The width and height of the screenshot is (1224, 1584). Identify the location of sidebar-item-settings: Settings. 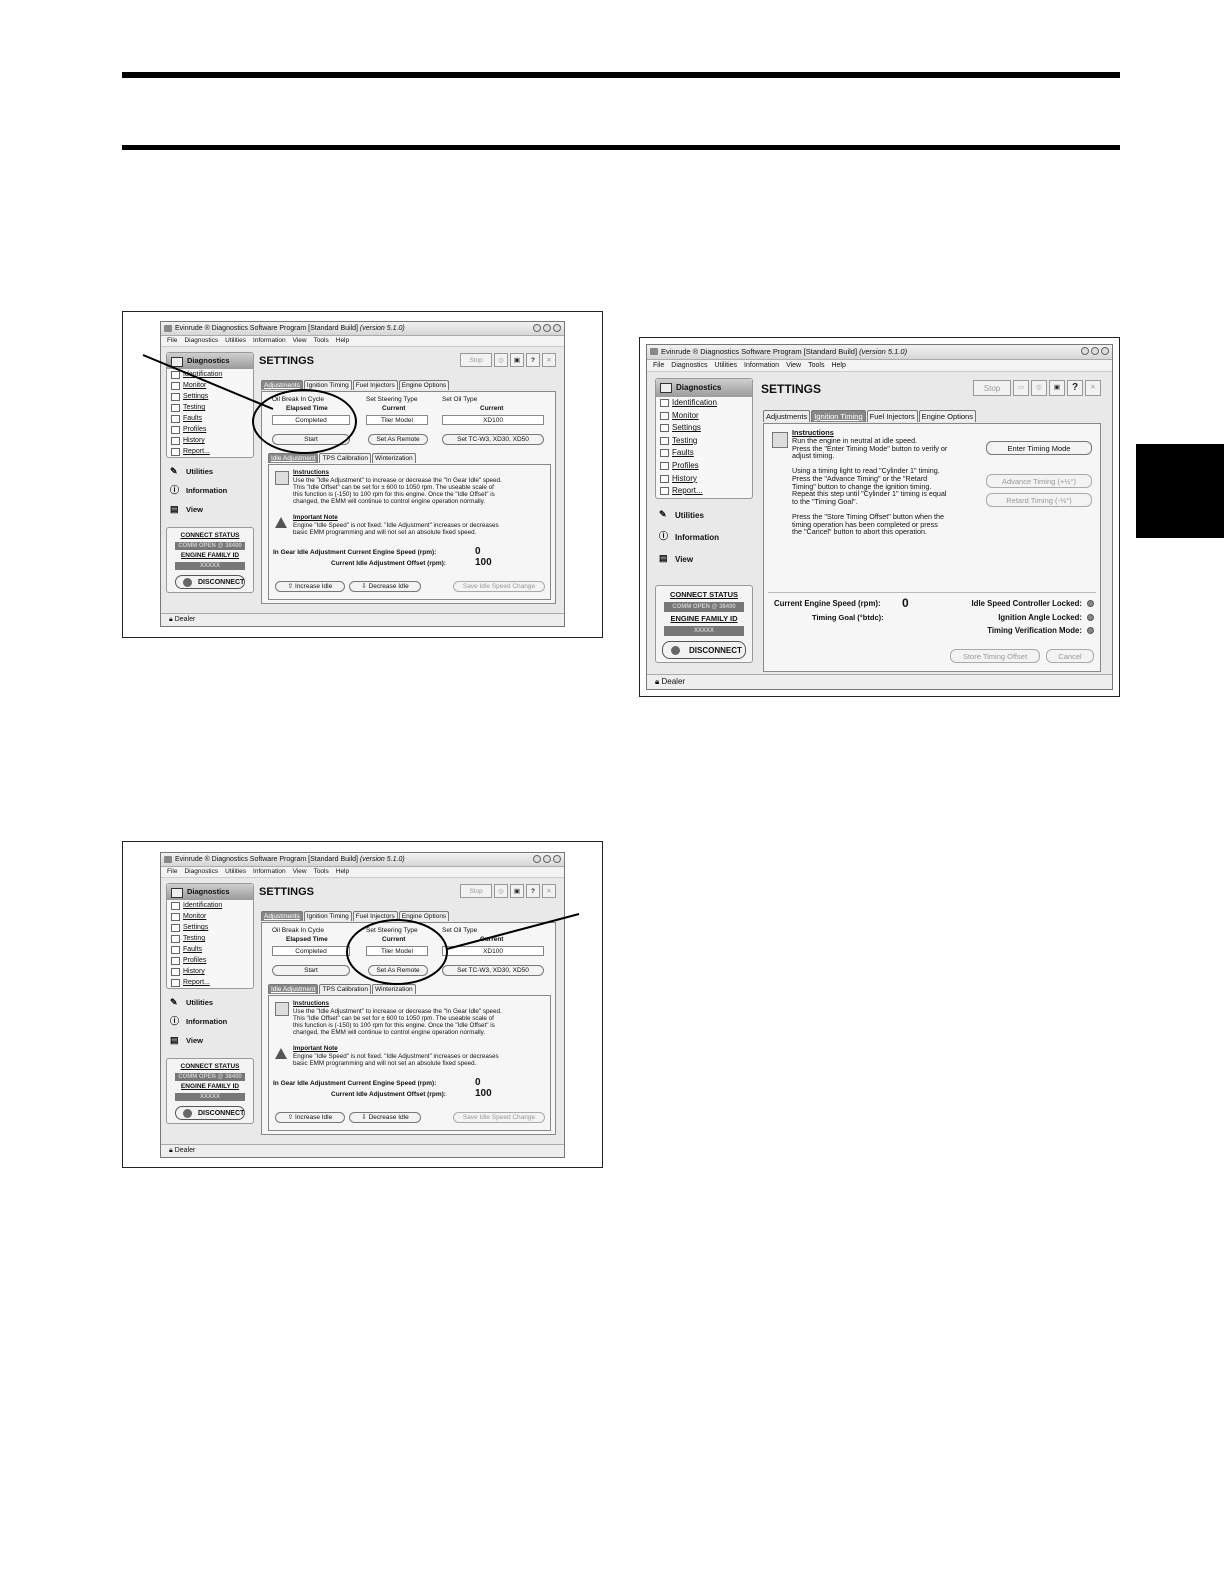
(704, 428).